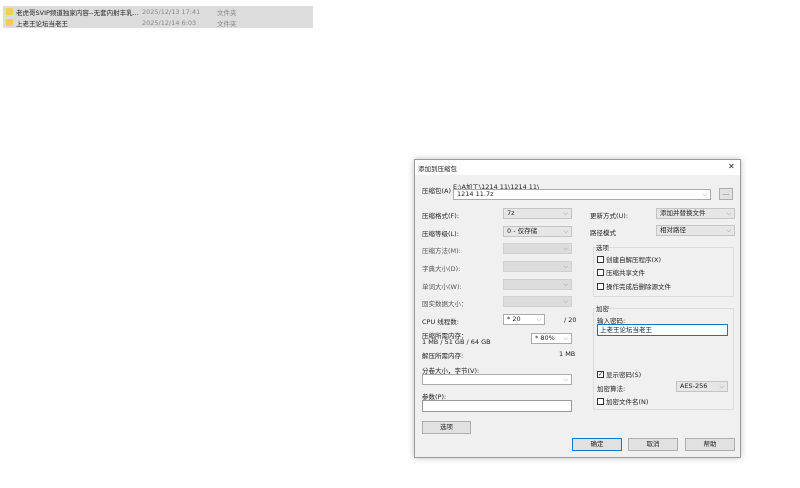 The width and height of the screenshot is (800, 488). What do you see at coordinates (497, 379) in the screenshot?
I see `volume-combo: ⌵` at bounding box center [497, 379].